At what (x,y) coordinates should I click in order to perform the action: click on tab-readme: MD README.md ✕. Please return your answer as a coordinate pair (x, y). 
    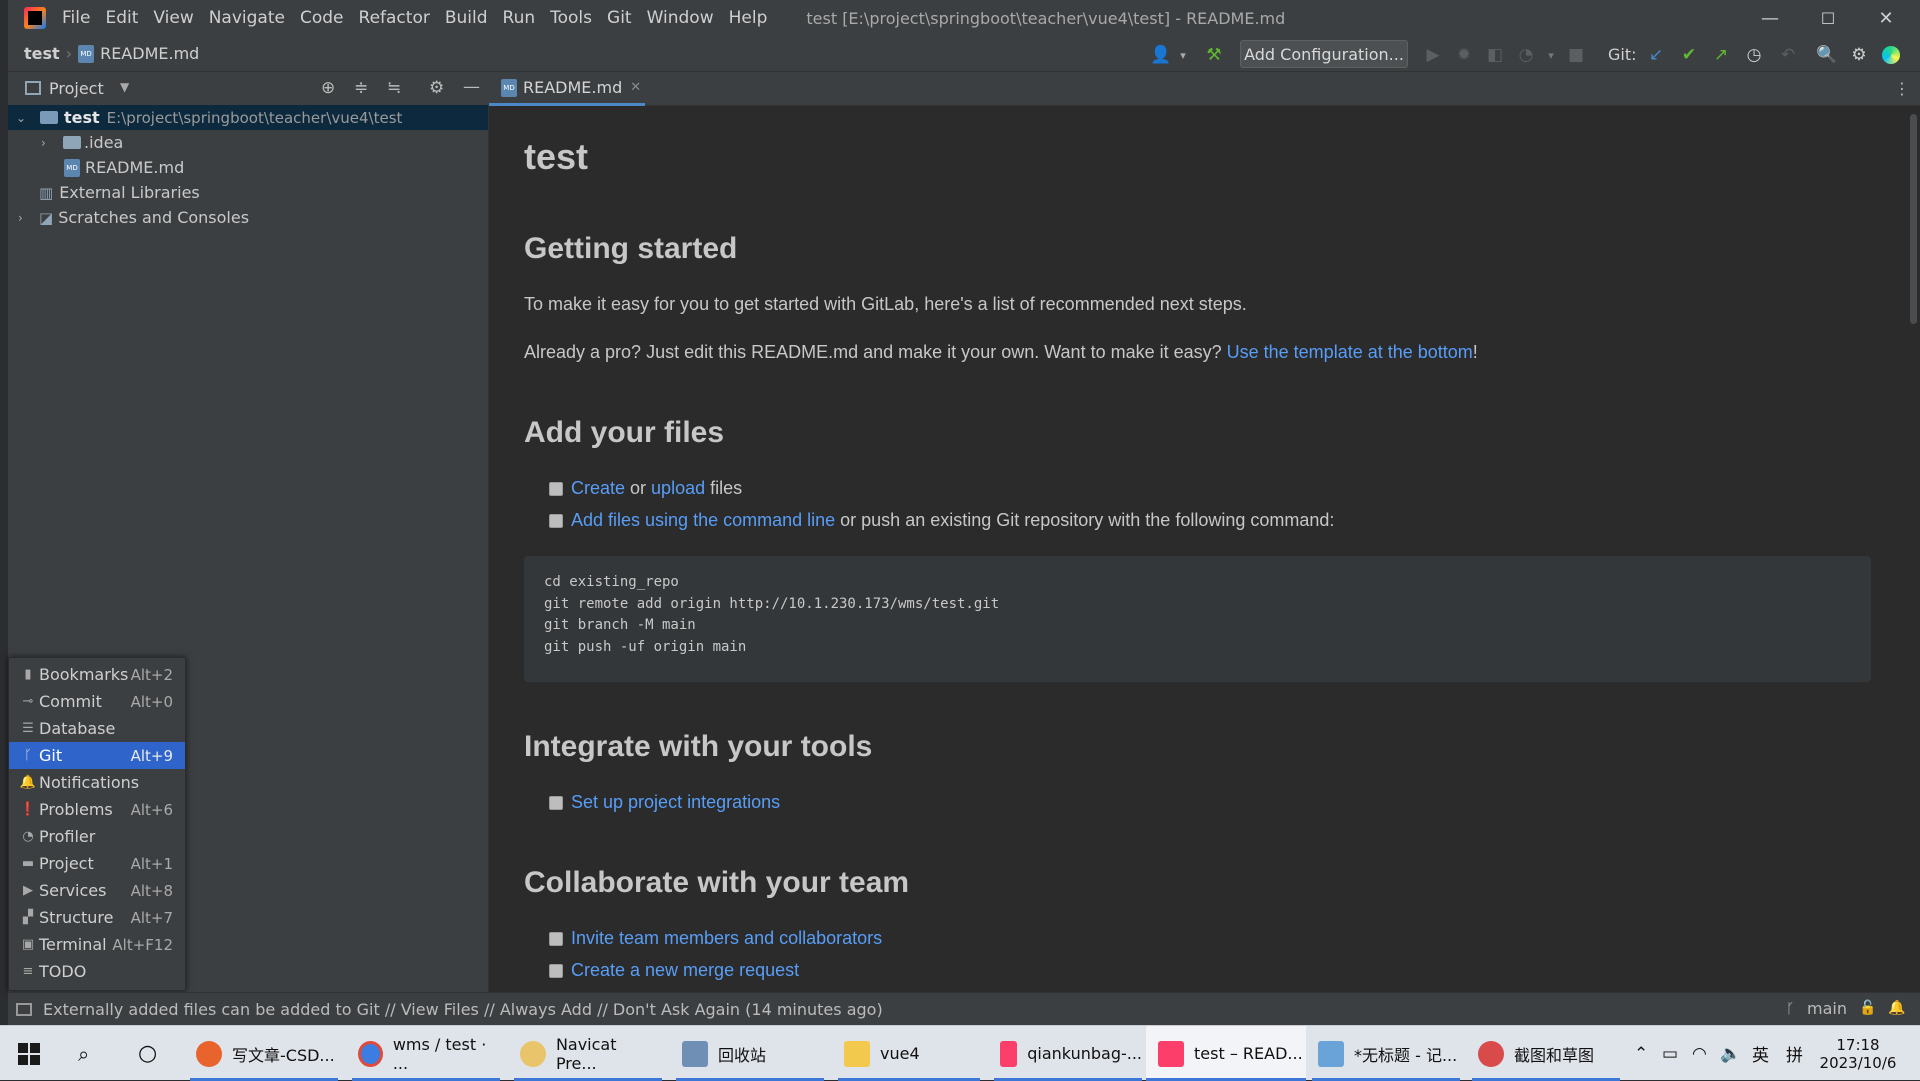
    Looking at the image, I should click on (567, 89).